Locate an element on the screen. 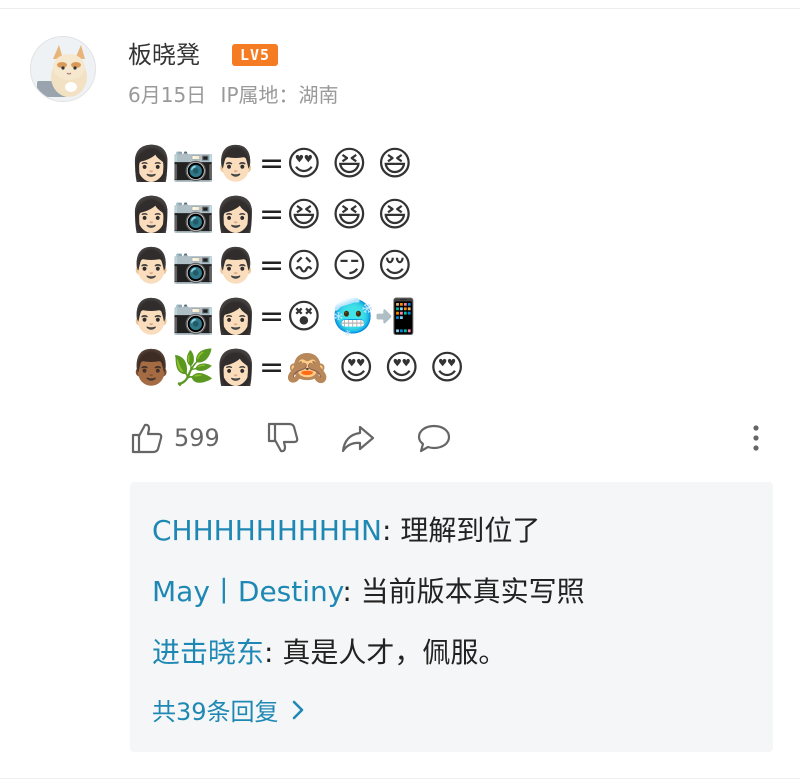 This screenshot has width=800, height=784. reply-username: 进击晓东 is located at coordinates (208, 652).